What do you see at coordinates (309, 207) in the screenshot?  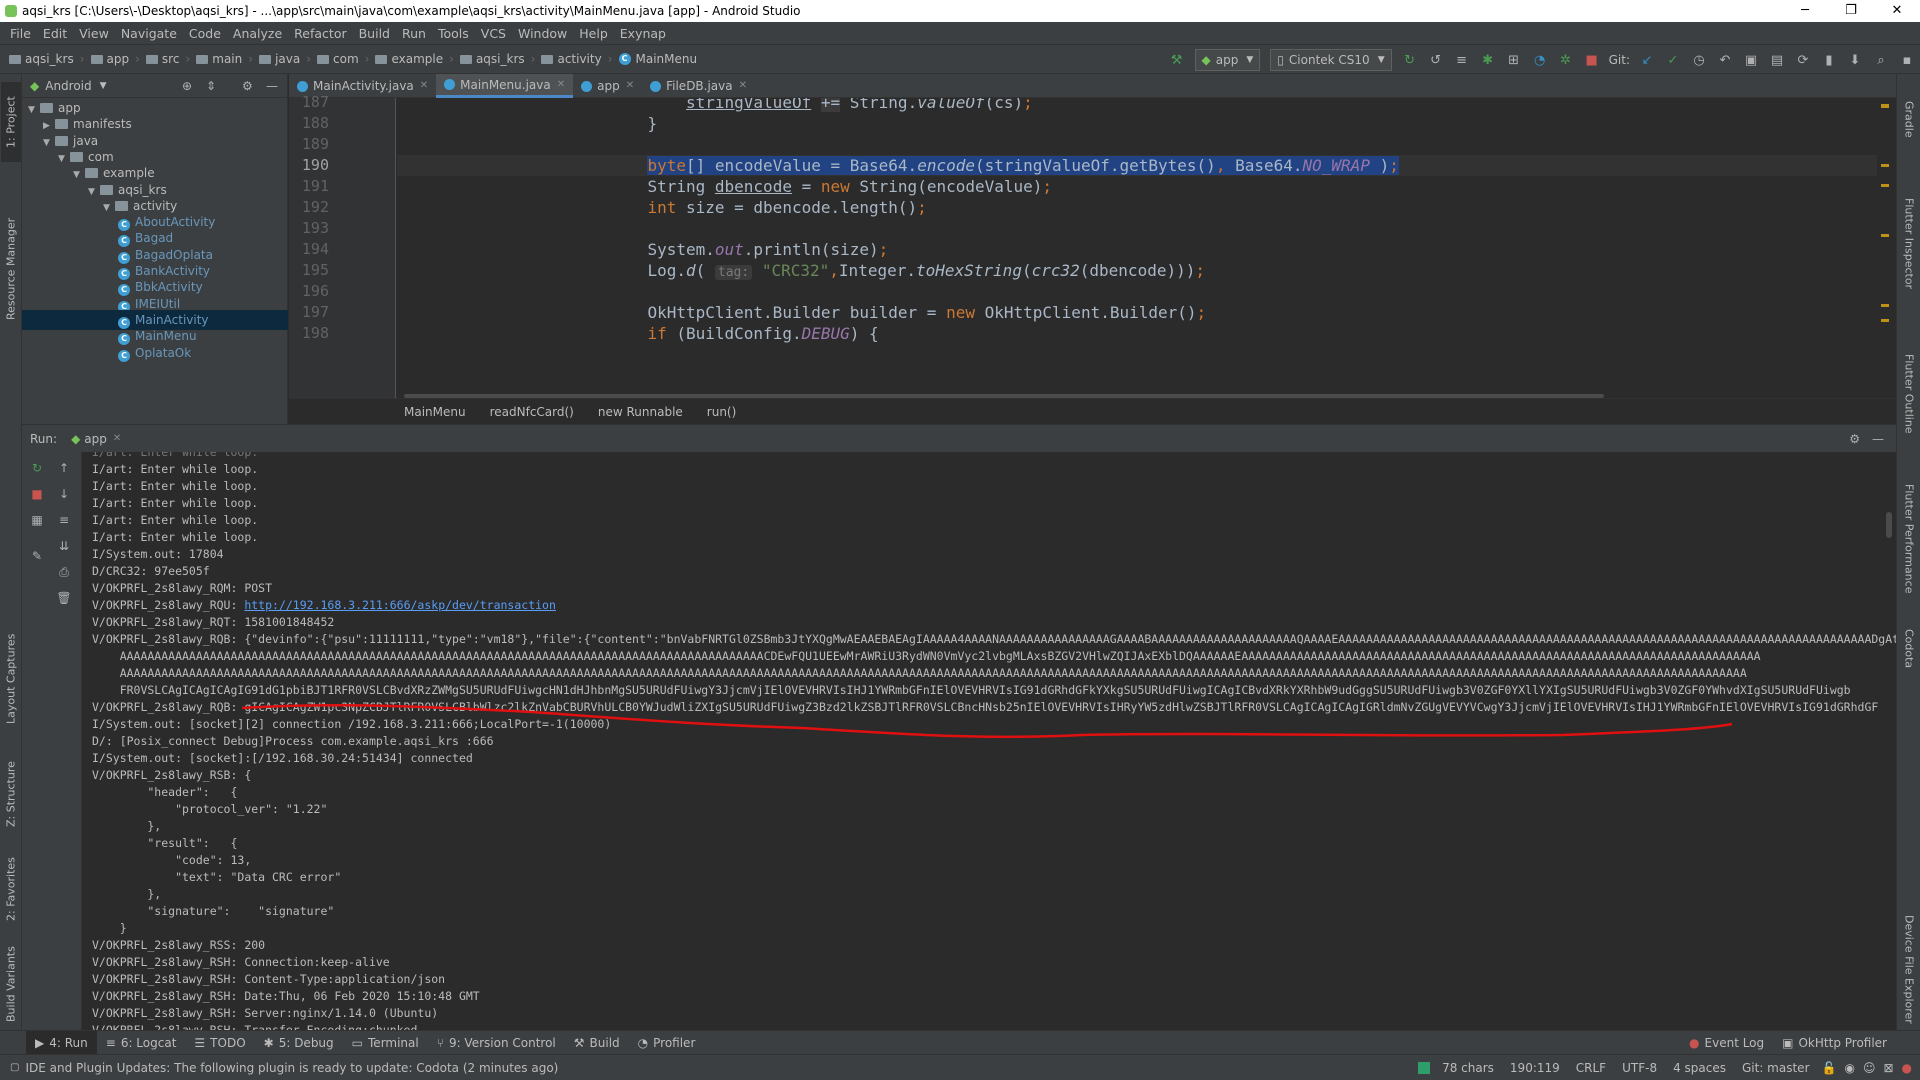 I see `line-number: 192` at bounding box center [309, 207].